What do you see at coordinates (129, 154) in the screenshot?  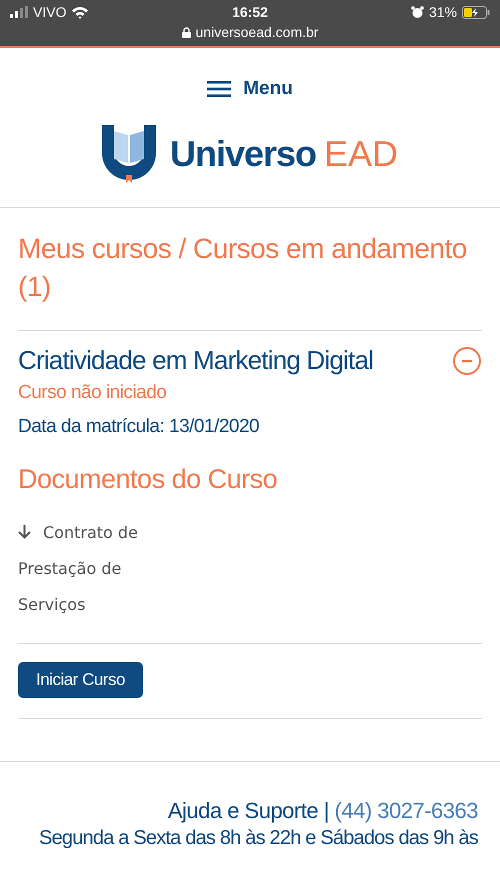 I see `book-shield-icon` at bounding box center [129, 154].